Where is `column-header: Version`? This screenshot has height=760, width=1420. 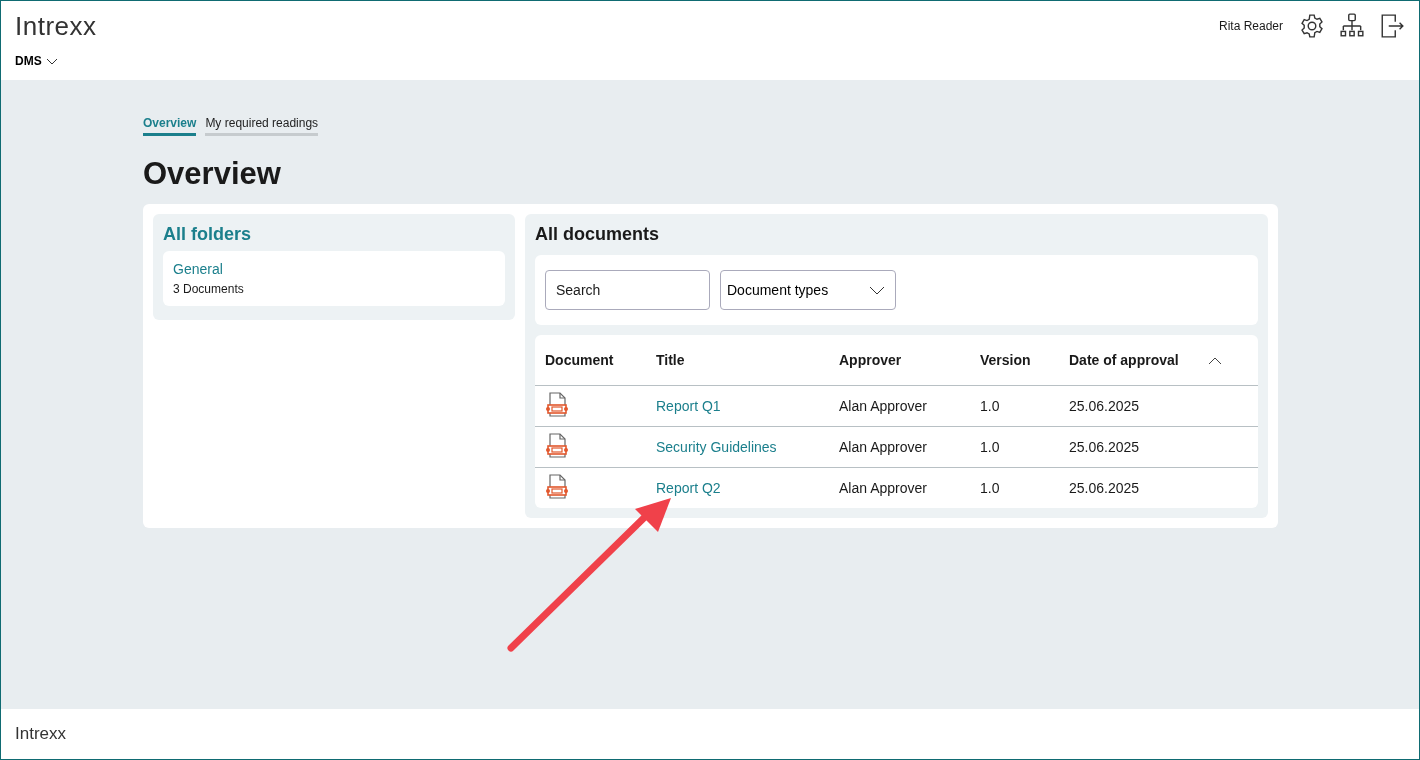 column-header: Version is located at coordinates (1014, 360).